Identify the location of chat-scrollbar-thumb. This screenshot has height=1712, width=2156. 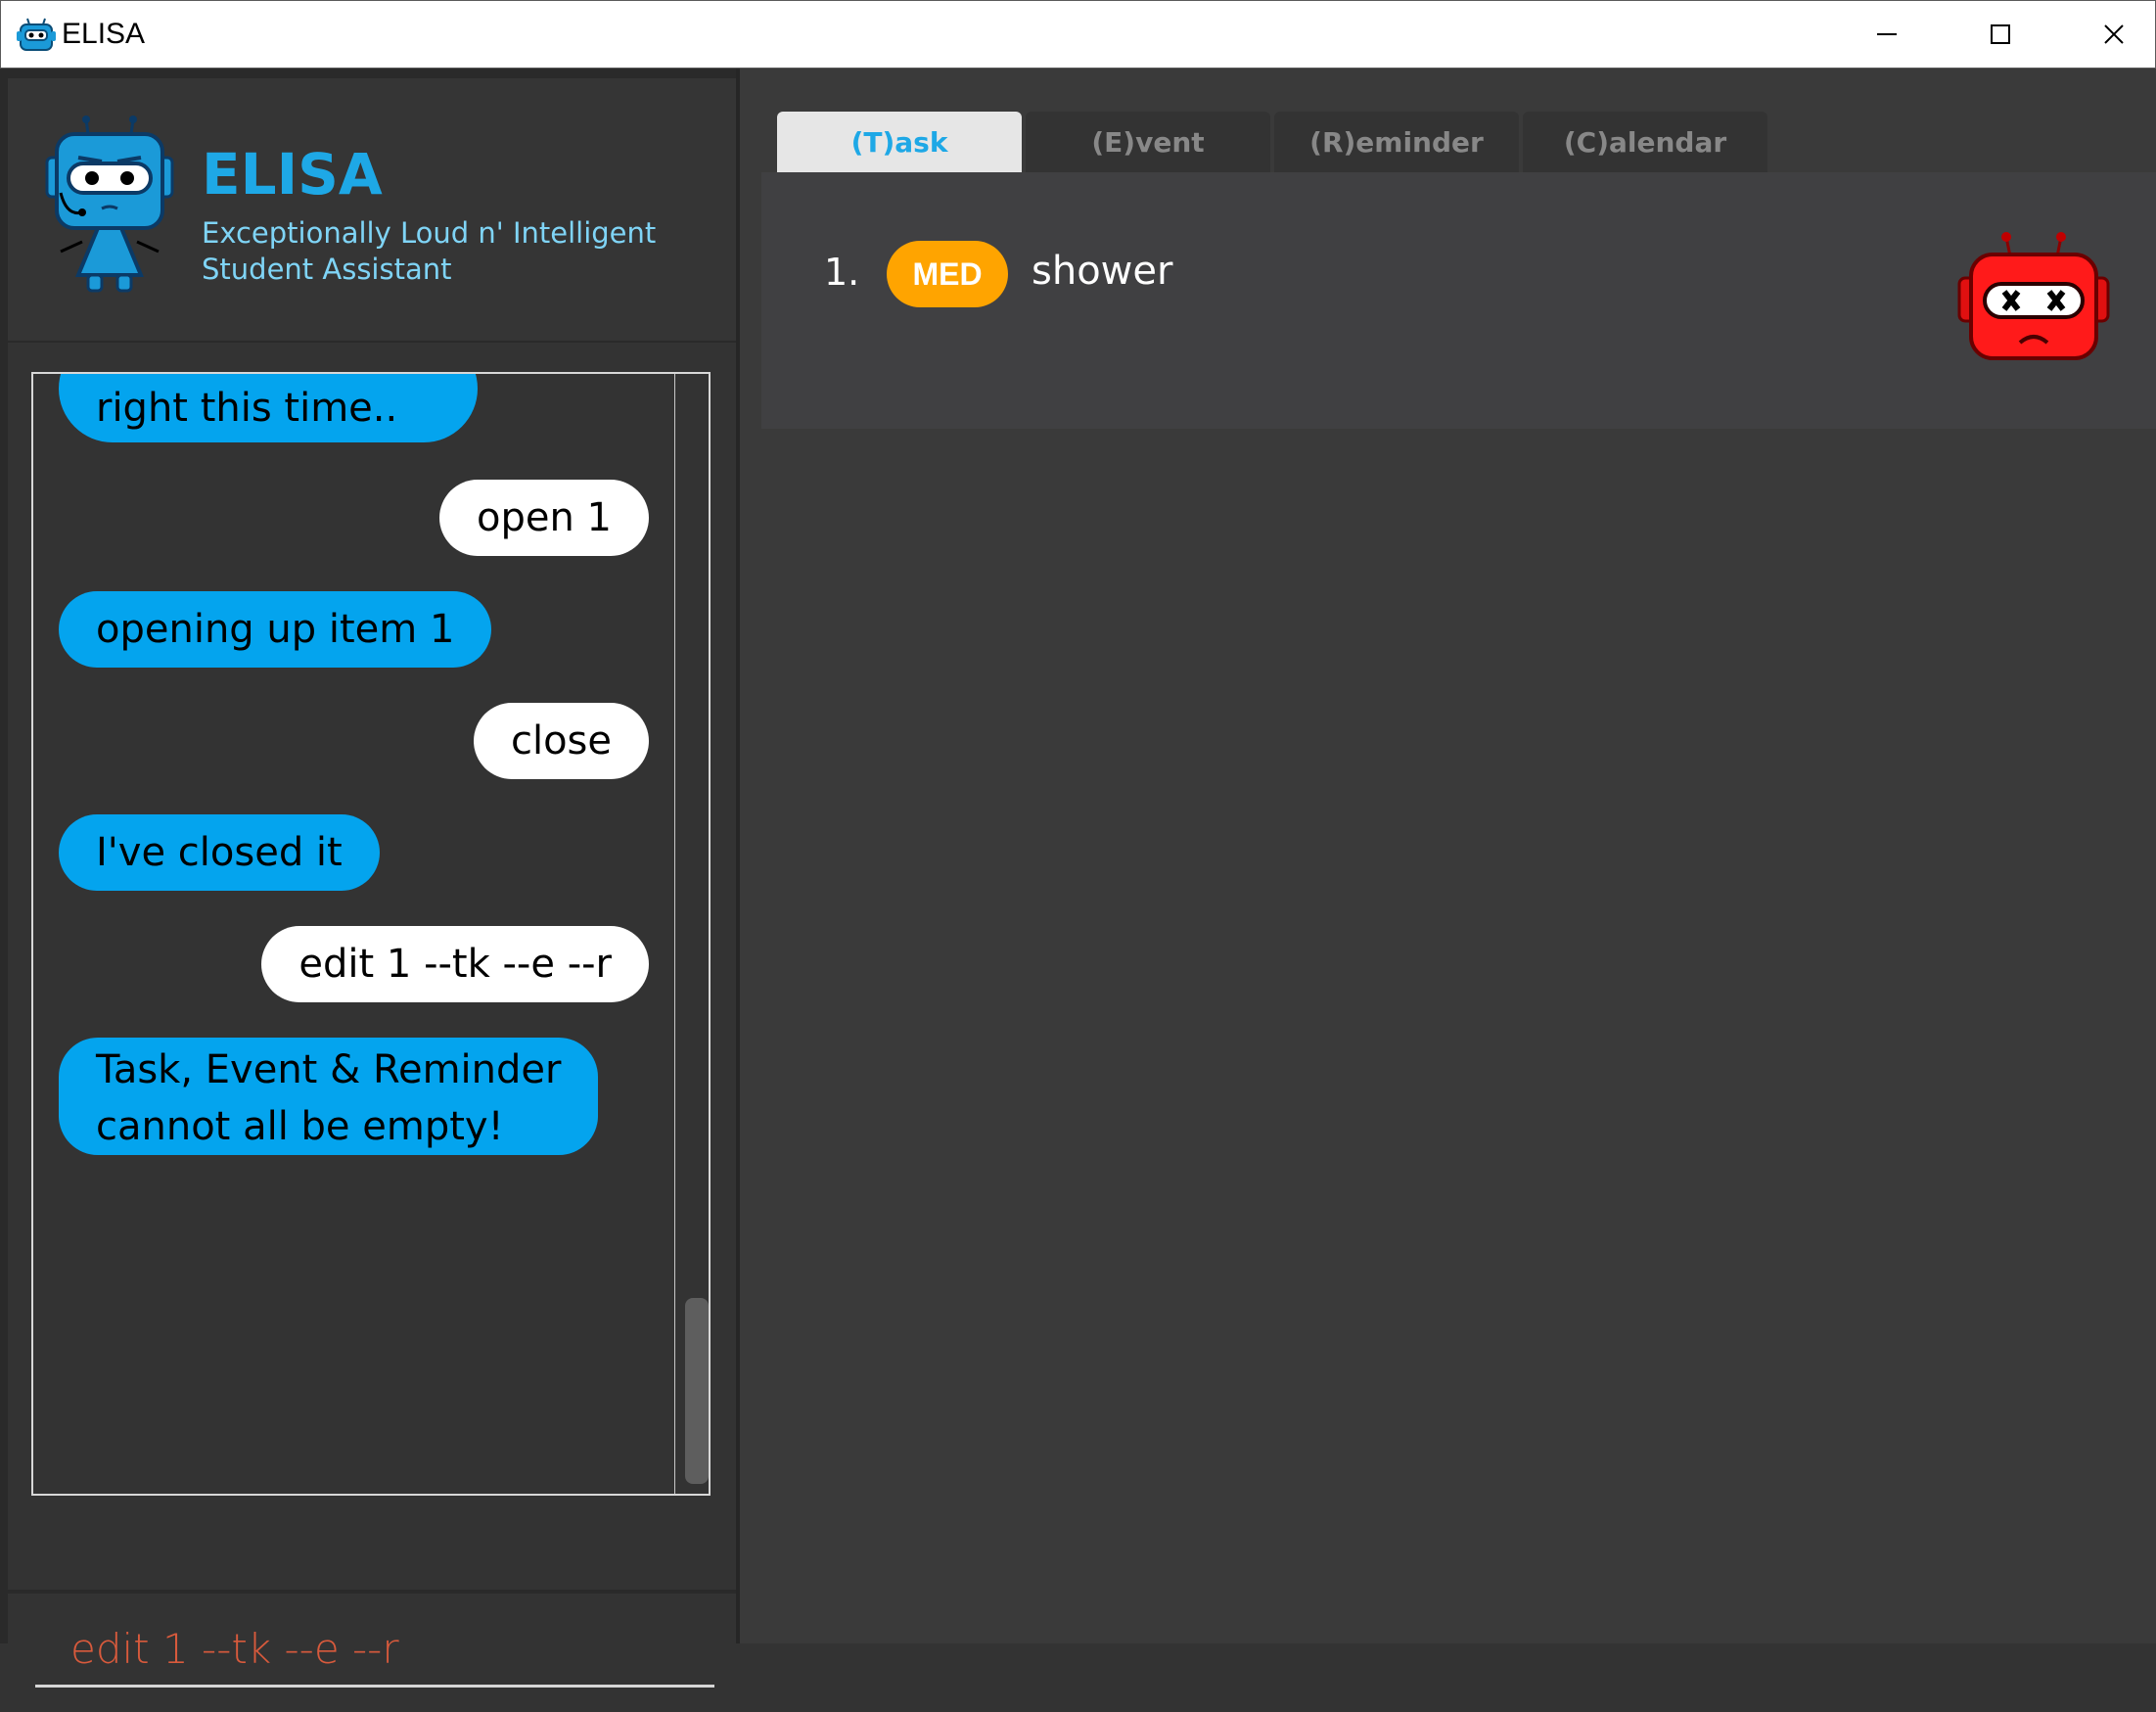
(697, 1391).